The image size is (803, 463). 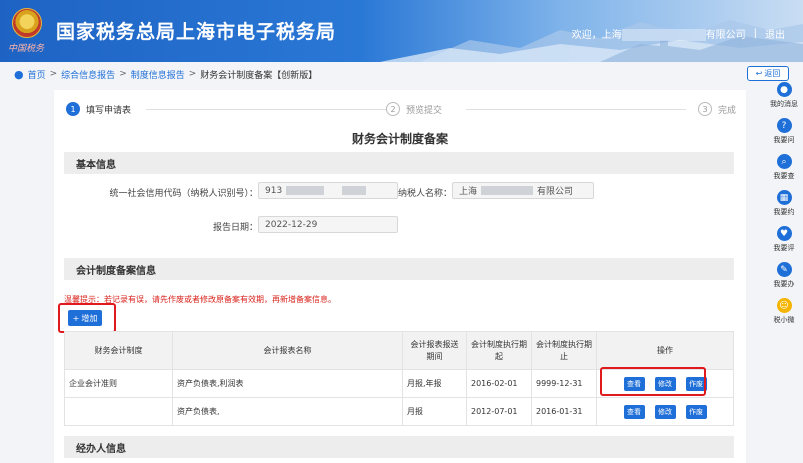 I want to click on cell-ops: 查看 修改 作废, so click(x=665, y=411).